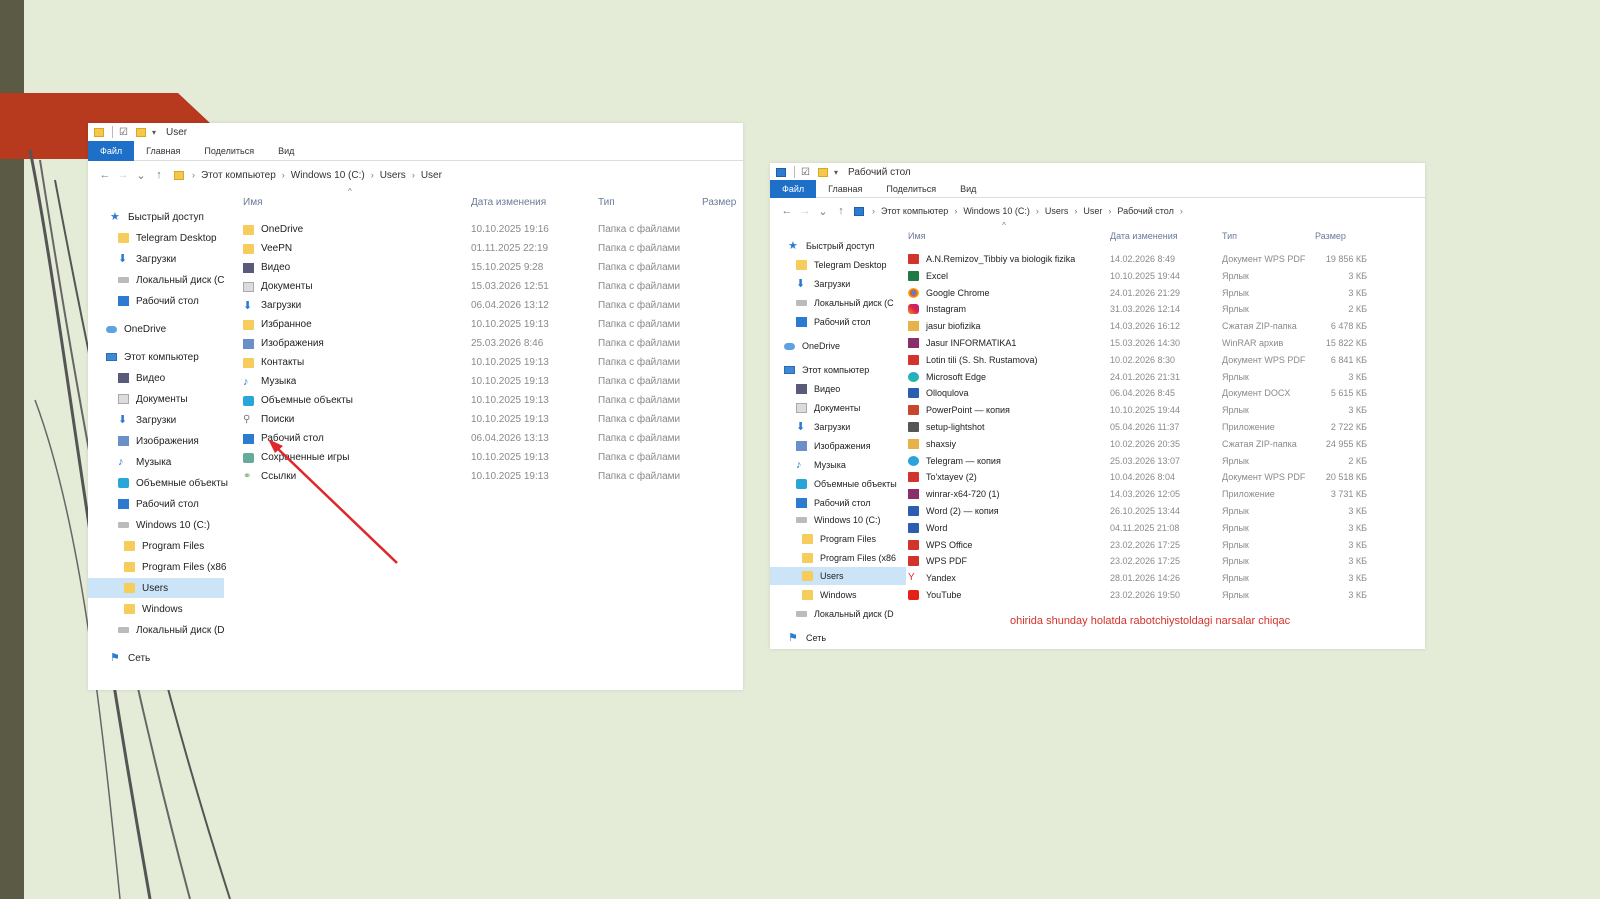  I want to click on file-size: 20 518 КБ, so click(1346, 477).